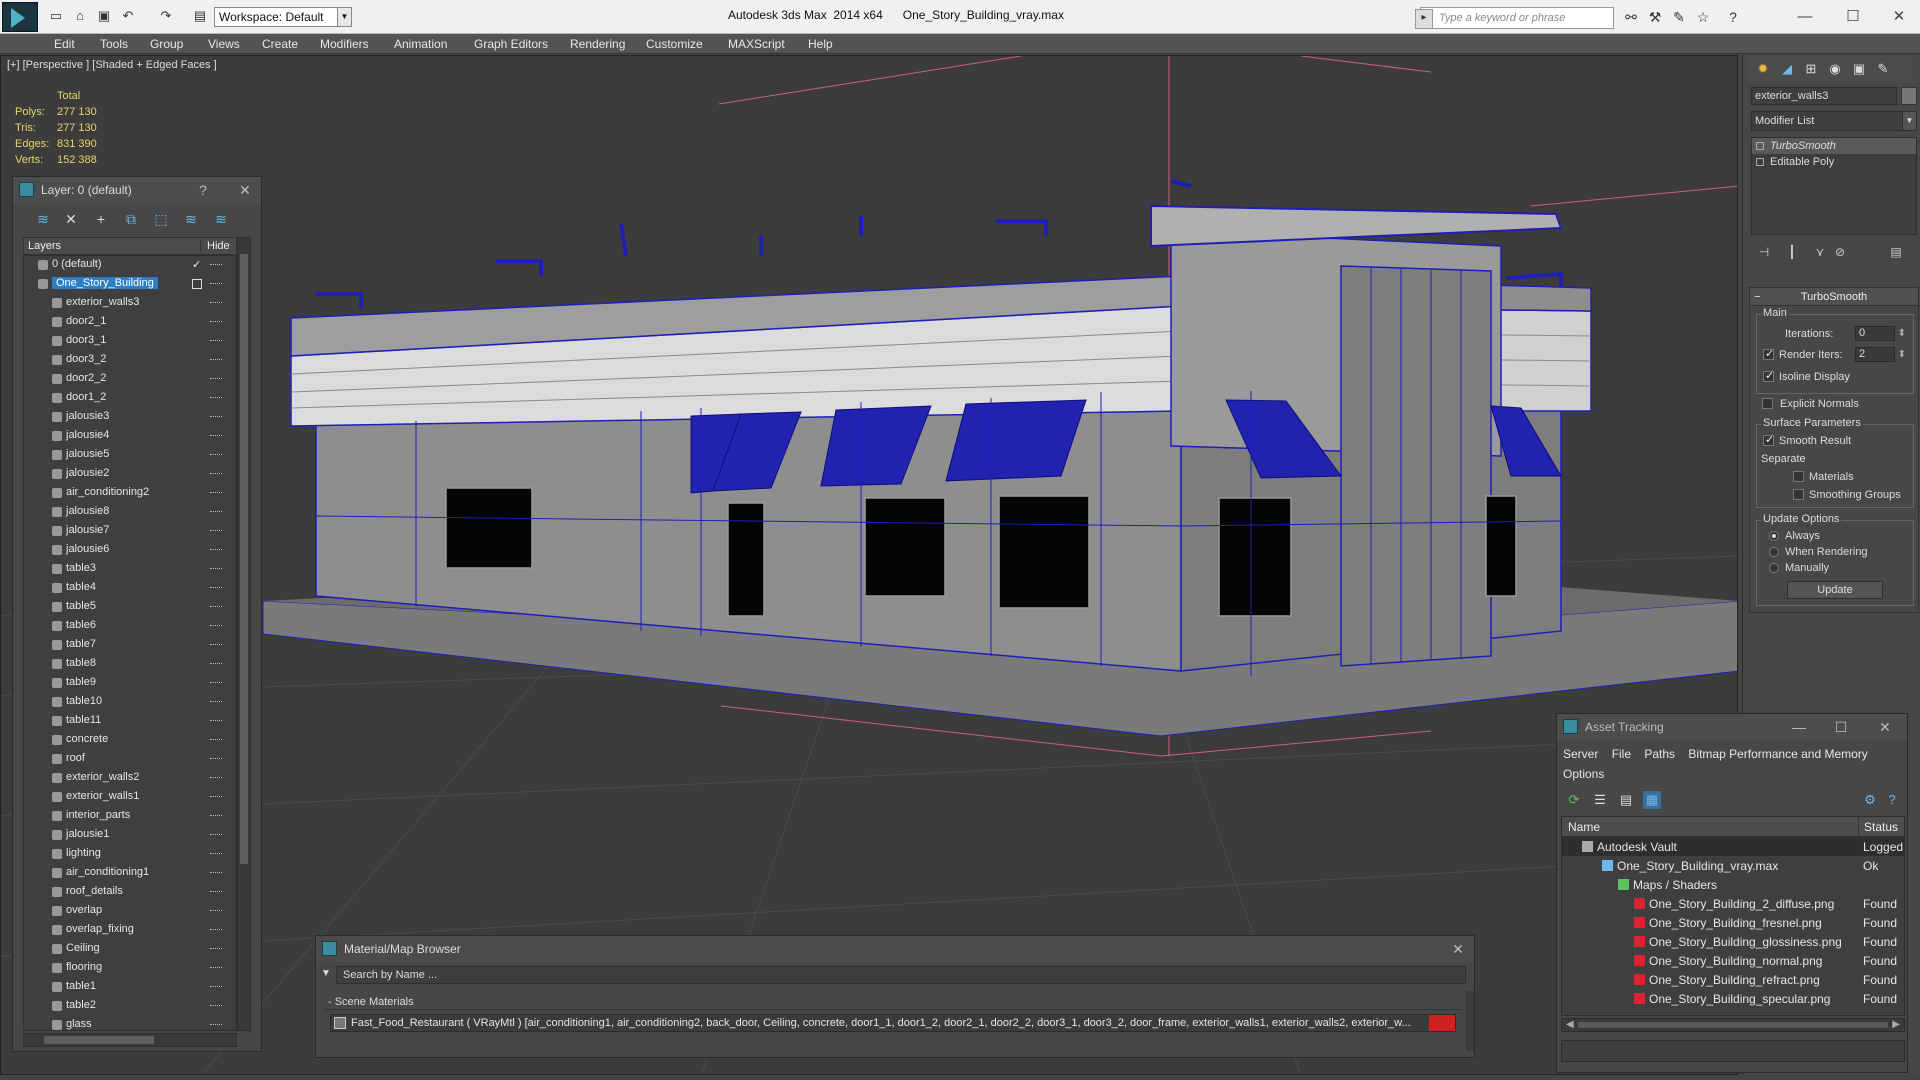 The width and height of the screenshot is (1920, 1080). Describe the element at coordinates (597, 44) in the screenshot. I see `menu-rendering: Rendering` at that location.